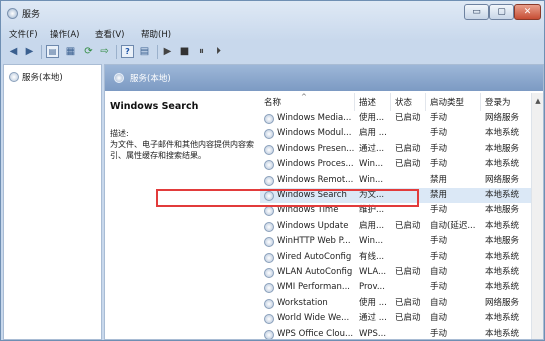 Image resolution: width=545 pixels, height=341 pixels. Describe the element at coordinates (104, 51) in the screenshot. I see `export-icon: ⇨` at that location.